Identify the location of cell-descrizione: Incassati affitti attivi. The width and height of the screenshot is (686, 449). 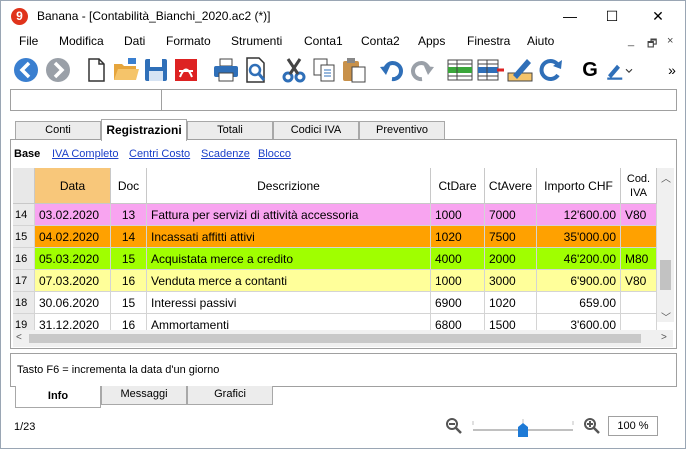
(289, 237).